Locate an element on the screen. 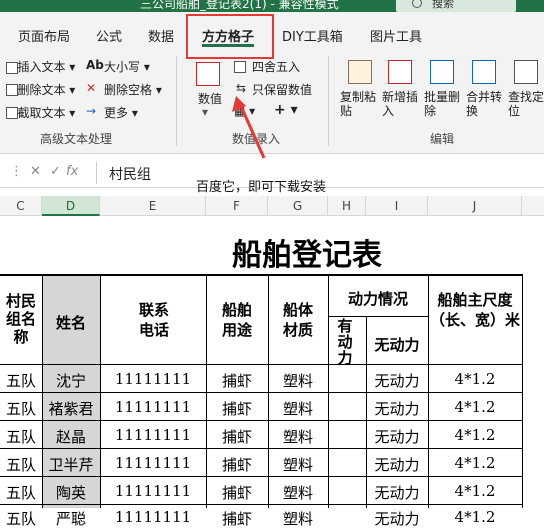  column-header-j: J is located at coordinates (475, 206).